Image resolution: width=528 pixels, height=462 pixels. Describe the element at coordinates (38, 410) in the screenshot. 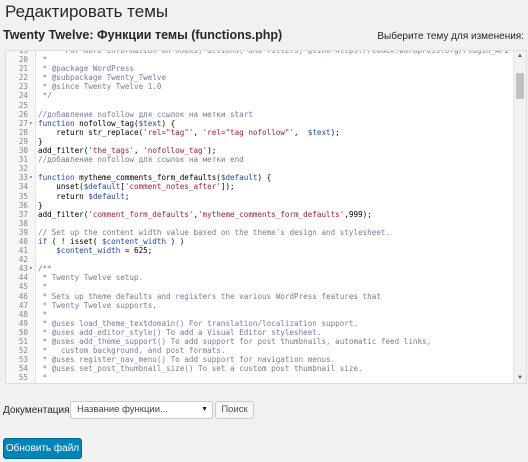

I see `documentation-label: Документация:` at that location.